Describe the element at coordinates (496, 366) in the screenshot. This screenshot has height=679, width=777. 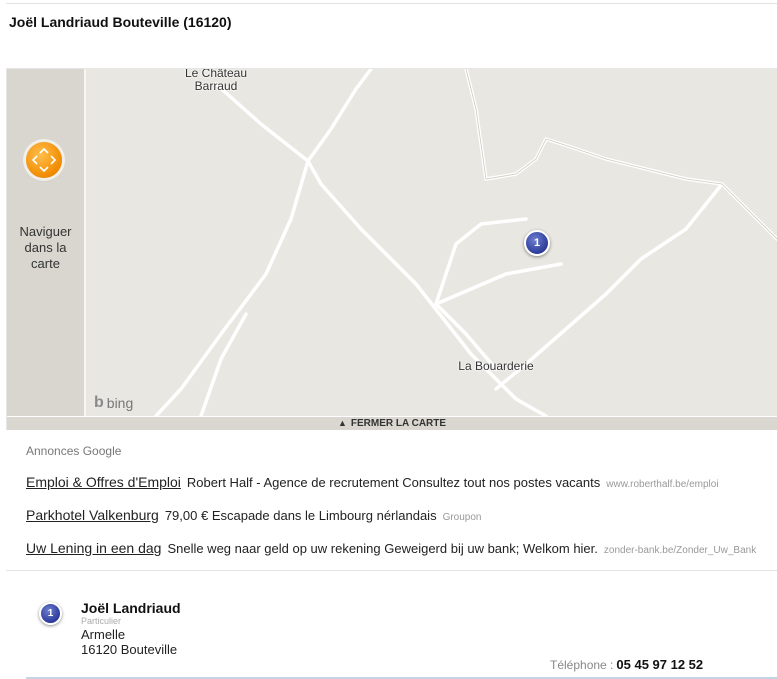
I see `place-label-la-bouarderie: La Bouarderie` at that location.